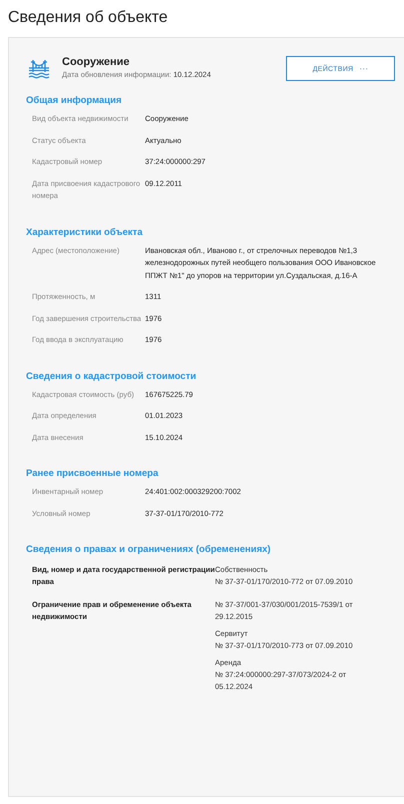 Image resolution: width=404 pixels, height=804 pixels. What do you see at coordinates (112, 376) in the screenshot?
I see `section-title: Сведения о кадастровой стоимости` at bounding box center [112, 376].